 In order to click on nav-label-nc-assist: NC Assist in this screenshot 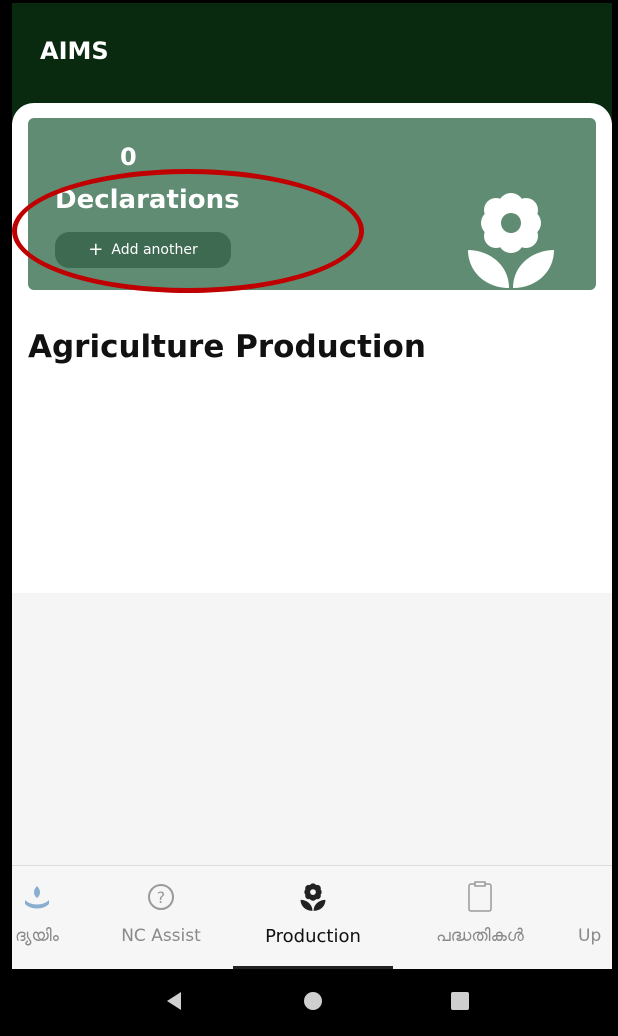, I will do `click(161, 936)`.